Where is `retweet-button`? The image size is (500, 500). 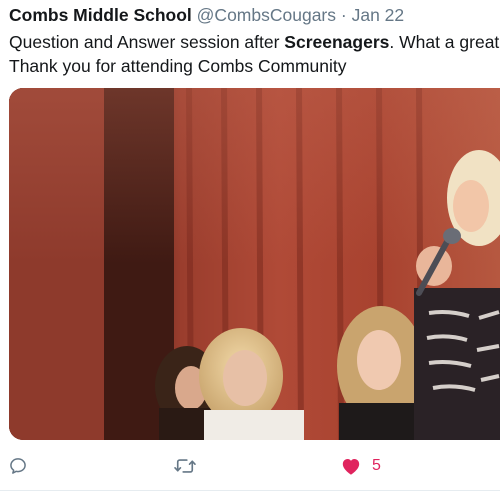
retweet-button is located at coordinates (185, 466).